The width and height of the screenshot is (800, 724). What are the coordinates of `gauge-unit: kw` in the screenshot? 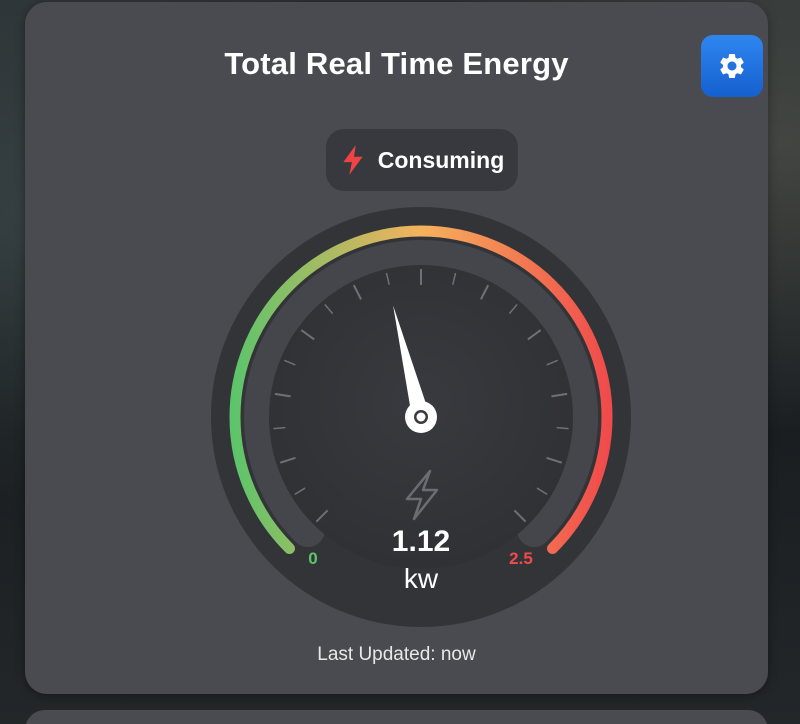 It's located at (421, 578).